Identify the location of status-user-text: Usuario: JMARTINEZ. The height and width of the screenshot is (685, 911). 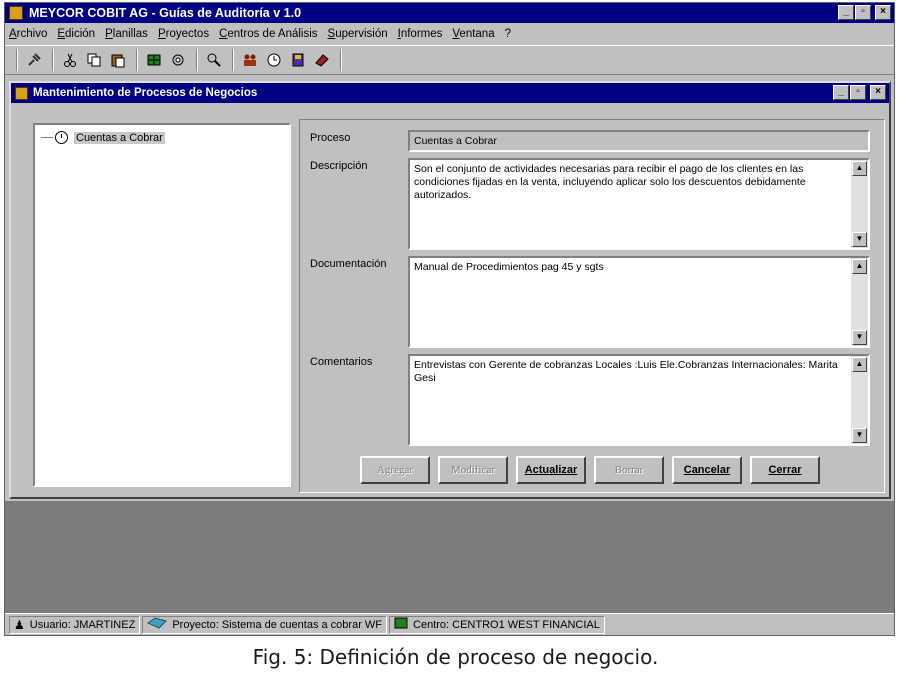
(82, 624).